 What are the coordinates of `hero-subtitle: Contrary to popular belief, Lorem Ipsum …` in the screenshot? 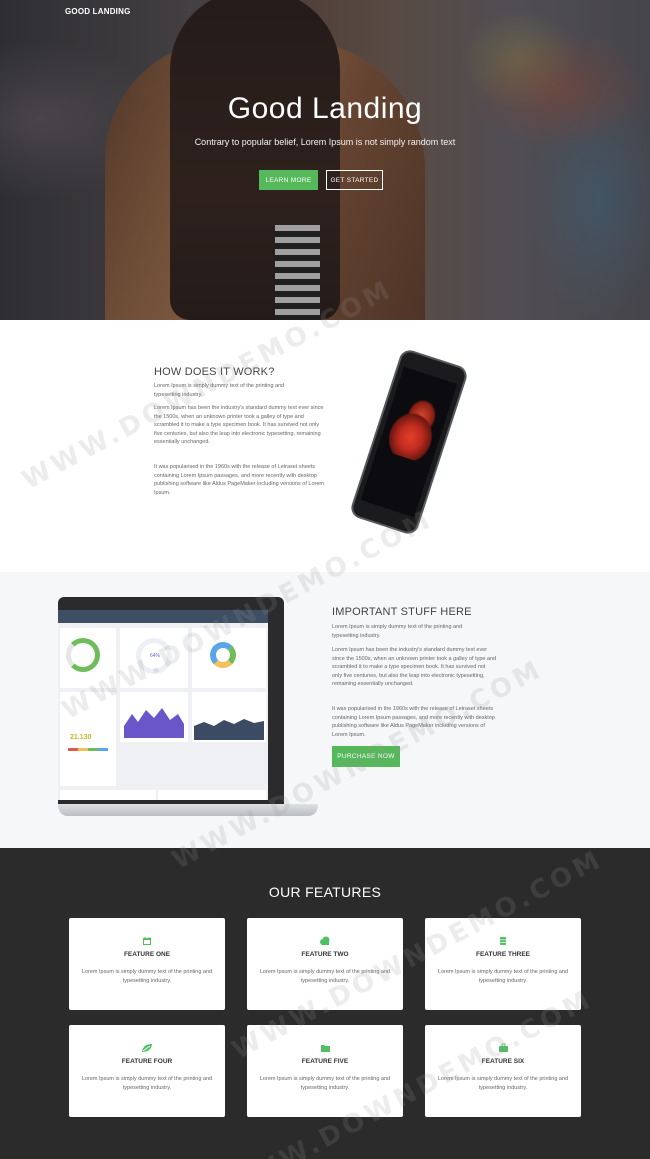 It's located at (325, 142).